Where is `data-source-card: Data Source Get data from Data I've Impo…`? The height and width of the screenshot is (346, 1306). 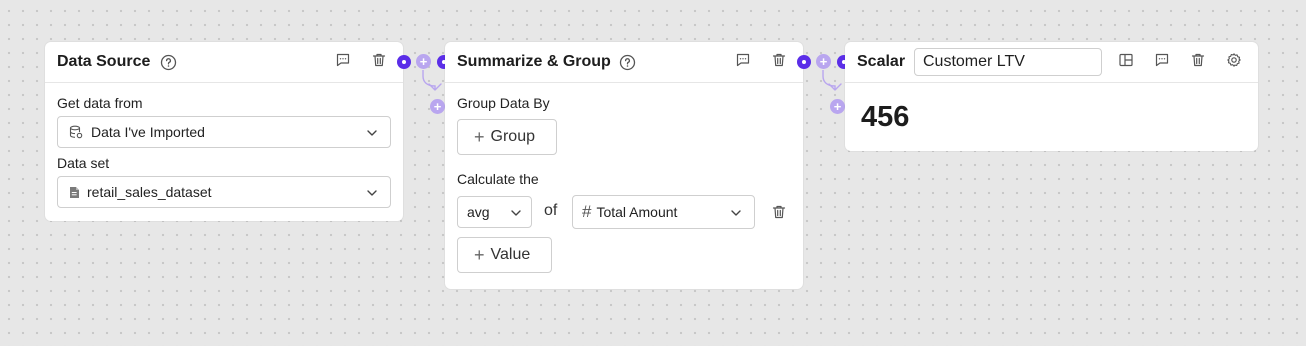 data-source-card: Data Source Get data from Data I've Impo… is located at coordinates (224, 131).